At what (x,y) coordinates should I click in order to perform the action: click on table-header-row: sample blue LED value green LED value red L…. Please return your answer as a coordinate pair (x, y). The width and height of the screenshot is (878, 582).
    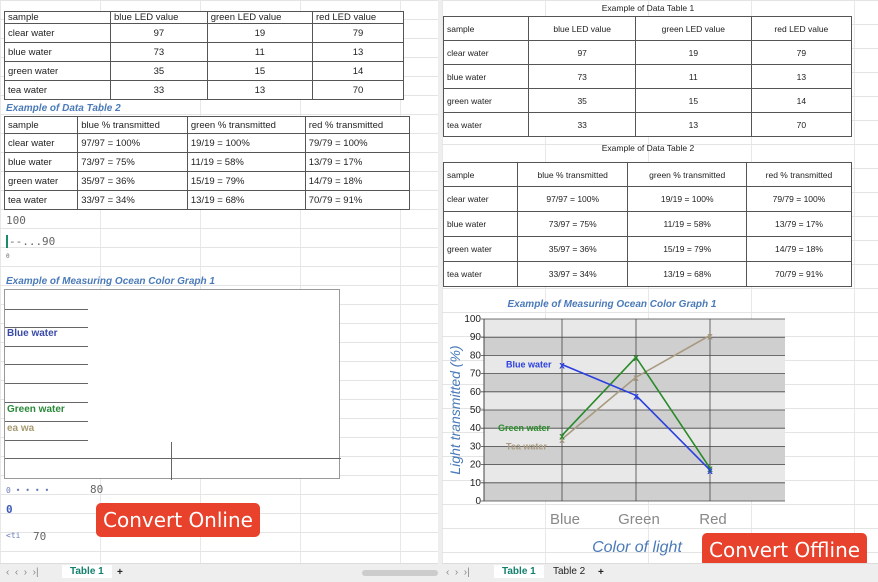
    Looking at the image, I should click on (647, 28).